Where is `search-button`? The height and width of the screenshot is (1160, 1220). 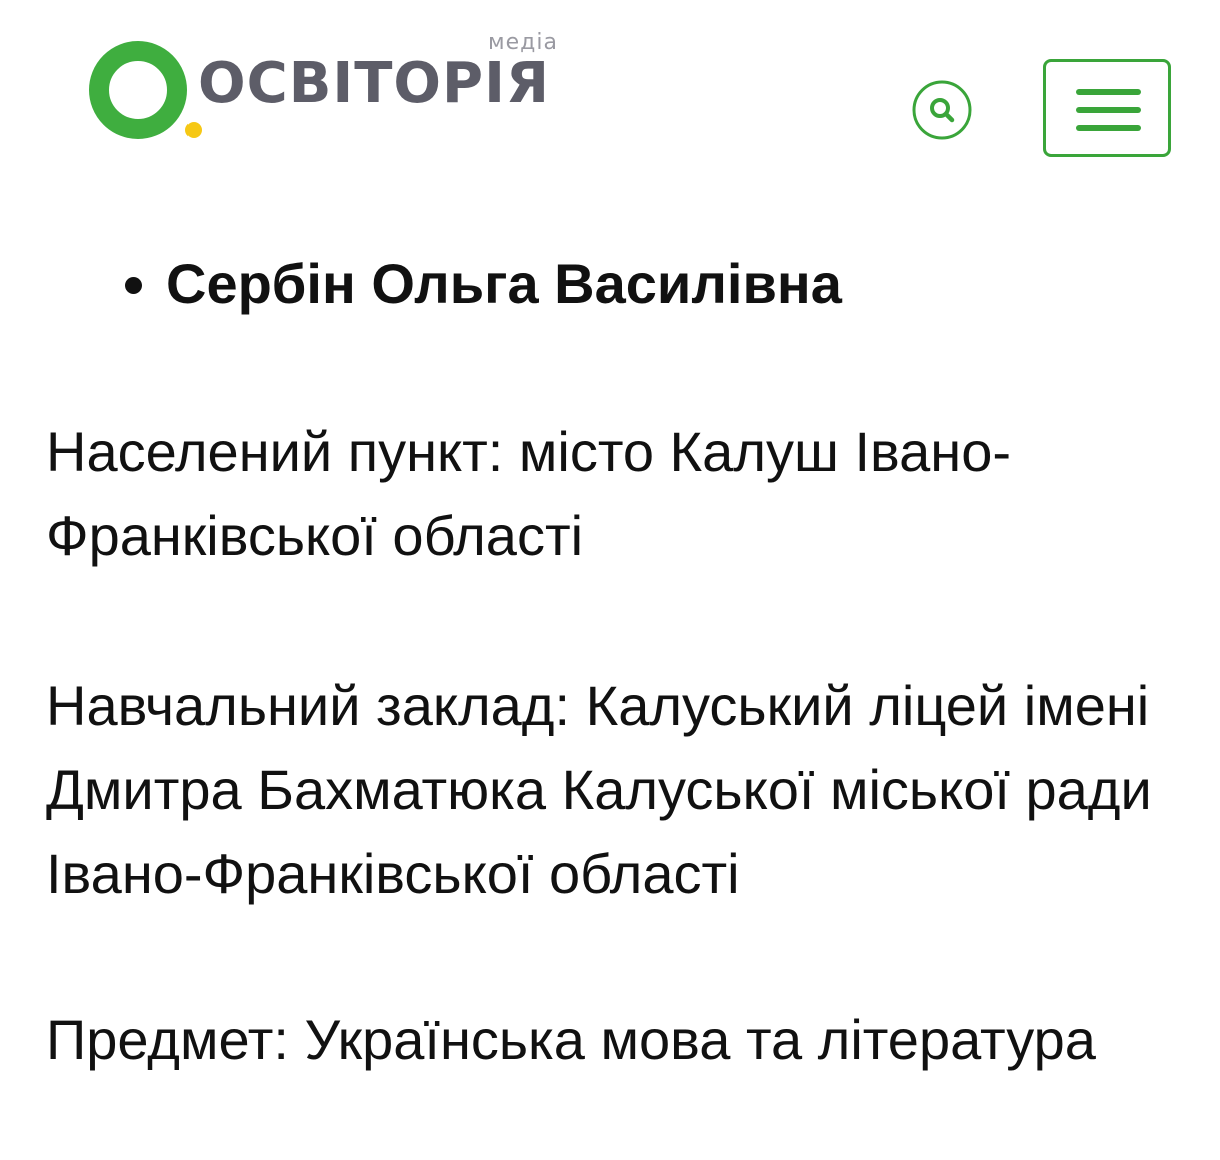 search-button is located at coordinates (942, 110).